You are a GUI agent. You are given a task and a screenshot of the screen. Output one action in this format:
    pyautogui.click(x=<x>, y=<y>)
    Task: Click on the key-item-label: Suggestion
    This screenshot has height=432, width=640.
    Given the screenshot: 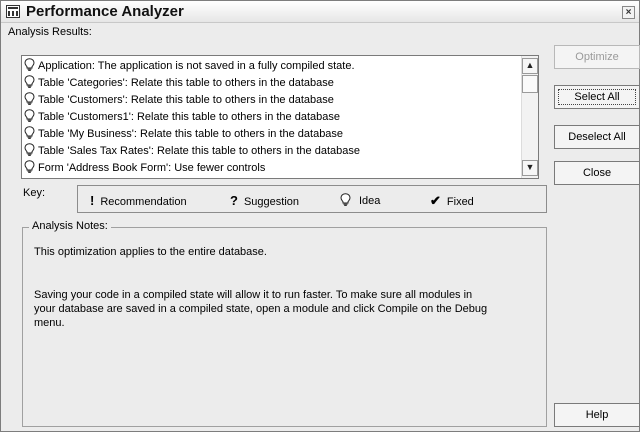 What is the action you would take?
    pyautogui.click(x=271, y=202)
    